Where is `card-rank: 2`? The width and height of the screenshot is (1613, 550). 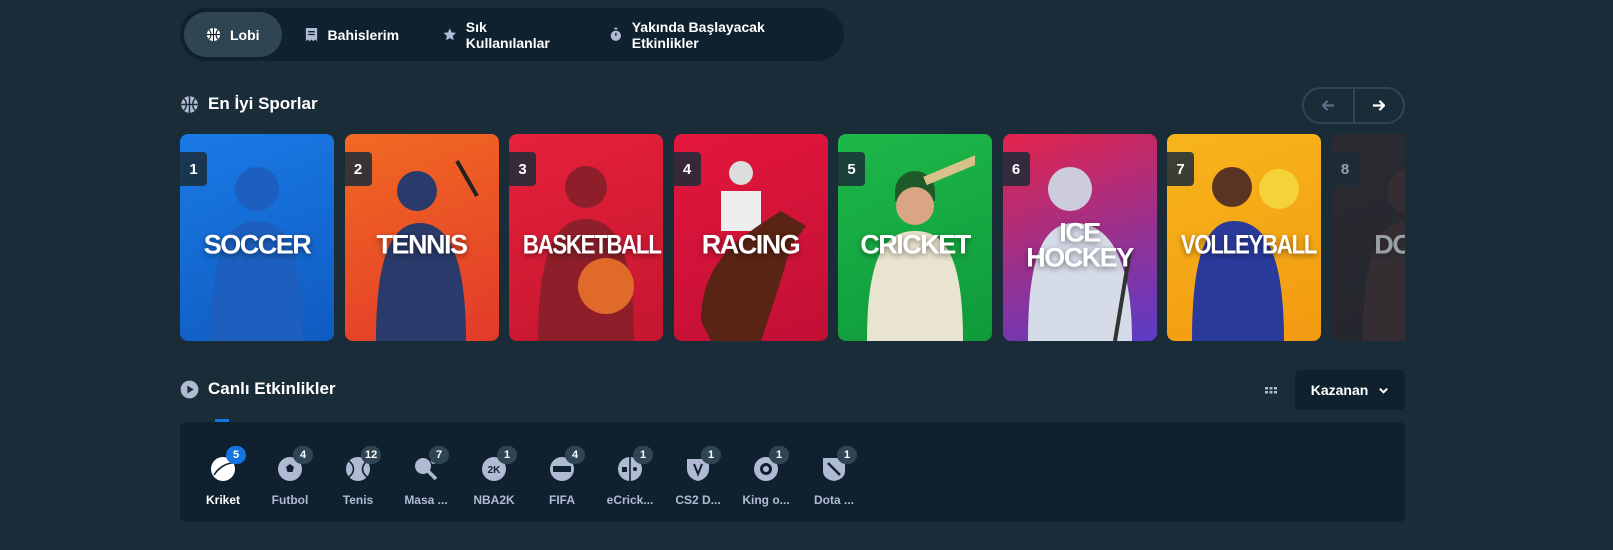 card-rank: 2 is located at coordinates (358, 169).